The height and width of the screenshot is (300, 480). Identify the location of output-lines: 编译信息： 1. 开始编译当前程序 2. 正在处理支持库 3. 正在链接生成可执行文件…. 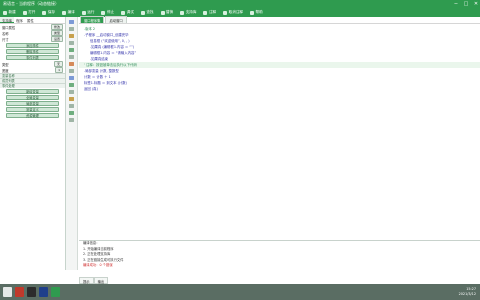
(279, 255).